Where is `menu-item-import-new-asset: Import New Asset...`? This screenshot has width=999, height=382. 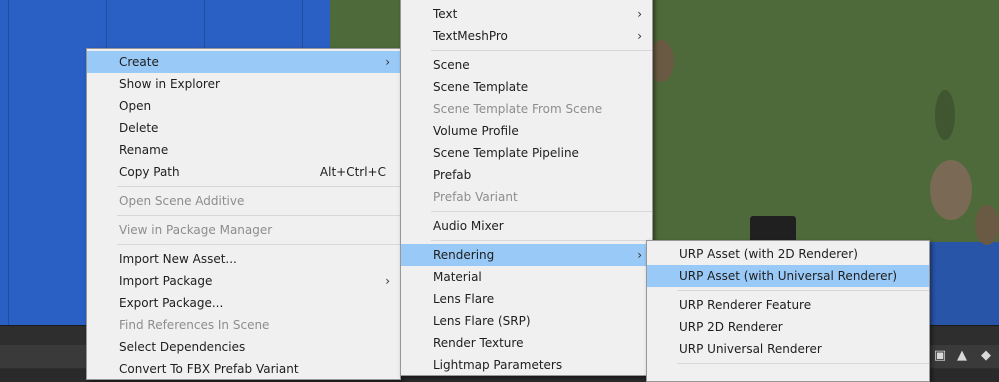 menu-item-import-new-asset: Import New Asset... is located at coordinates (243, 259).